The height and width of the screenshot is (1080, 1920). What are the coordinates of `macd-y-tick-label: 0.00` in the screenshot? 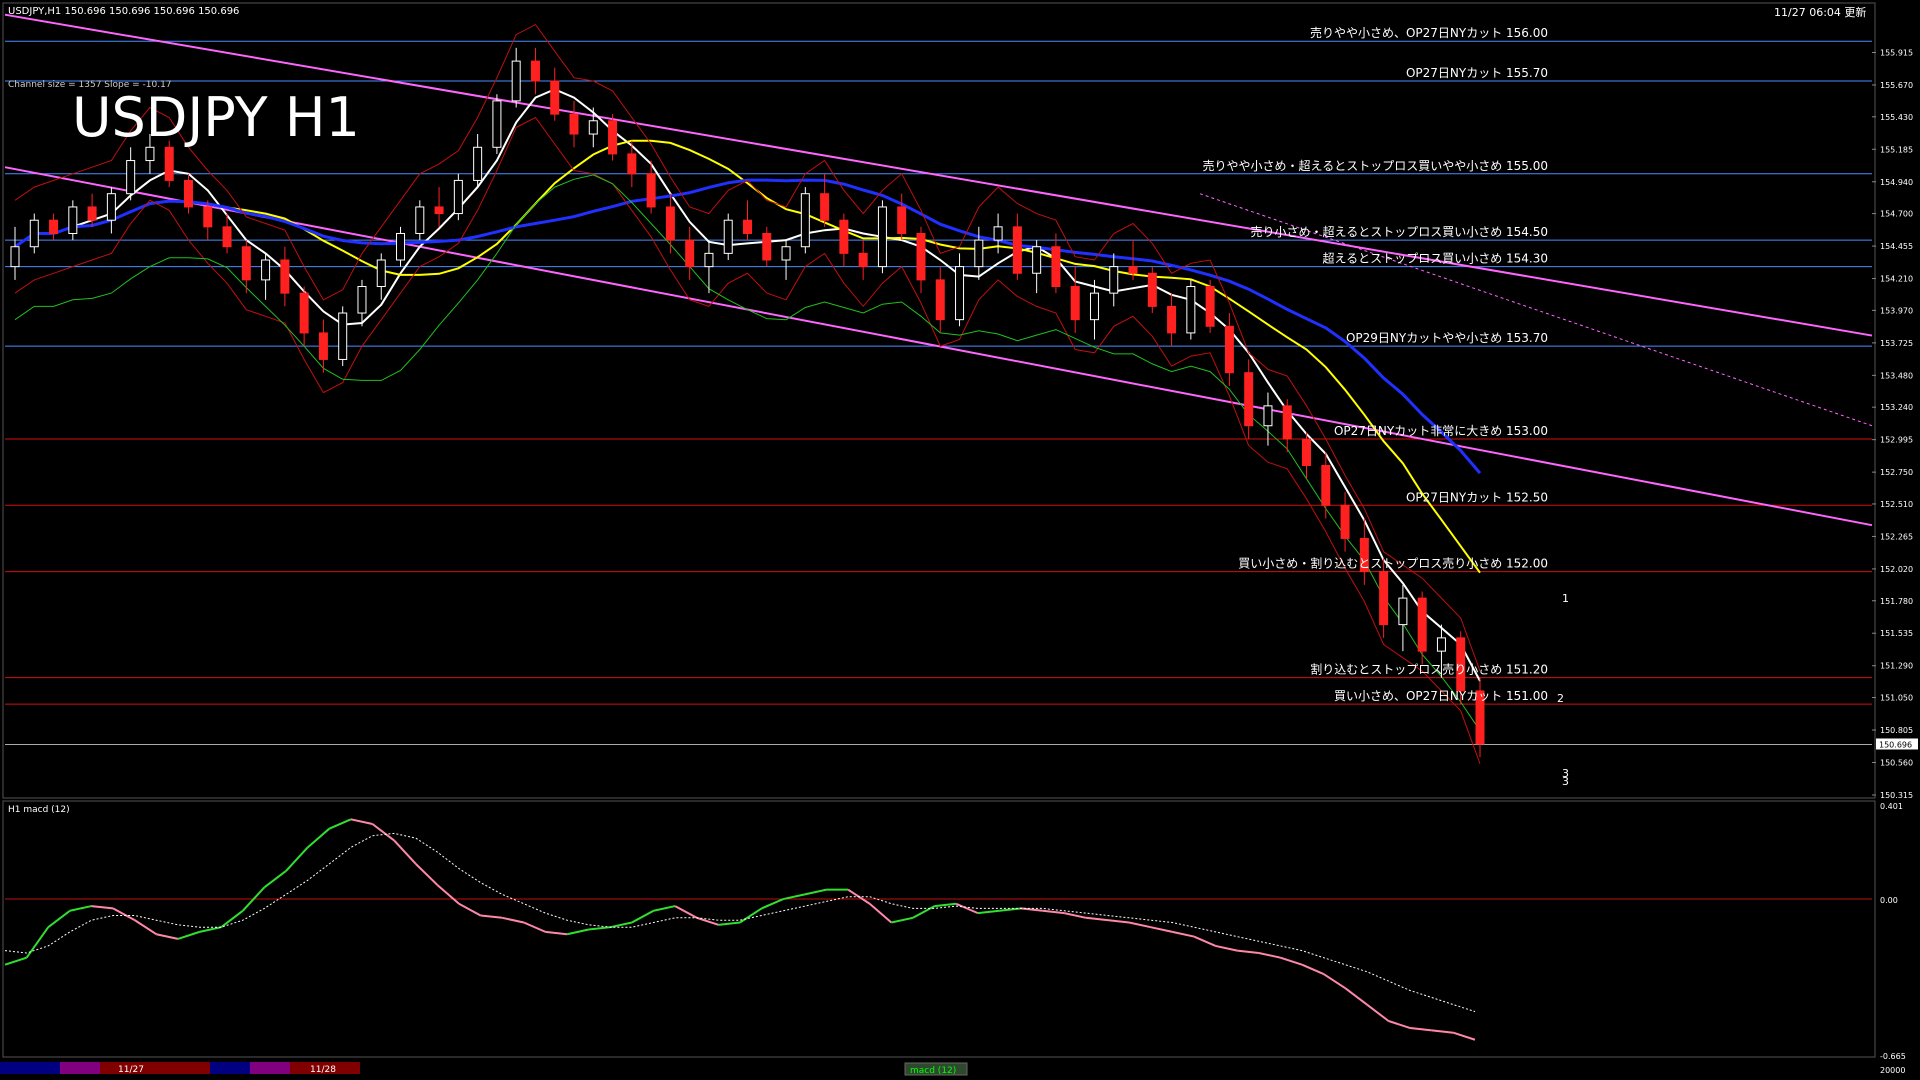 It's located at (1889, 900).